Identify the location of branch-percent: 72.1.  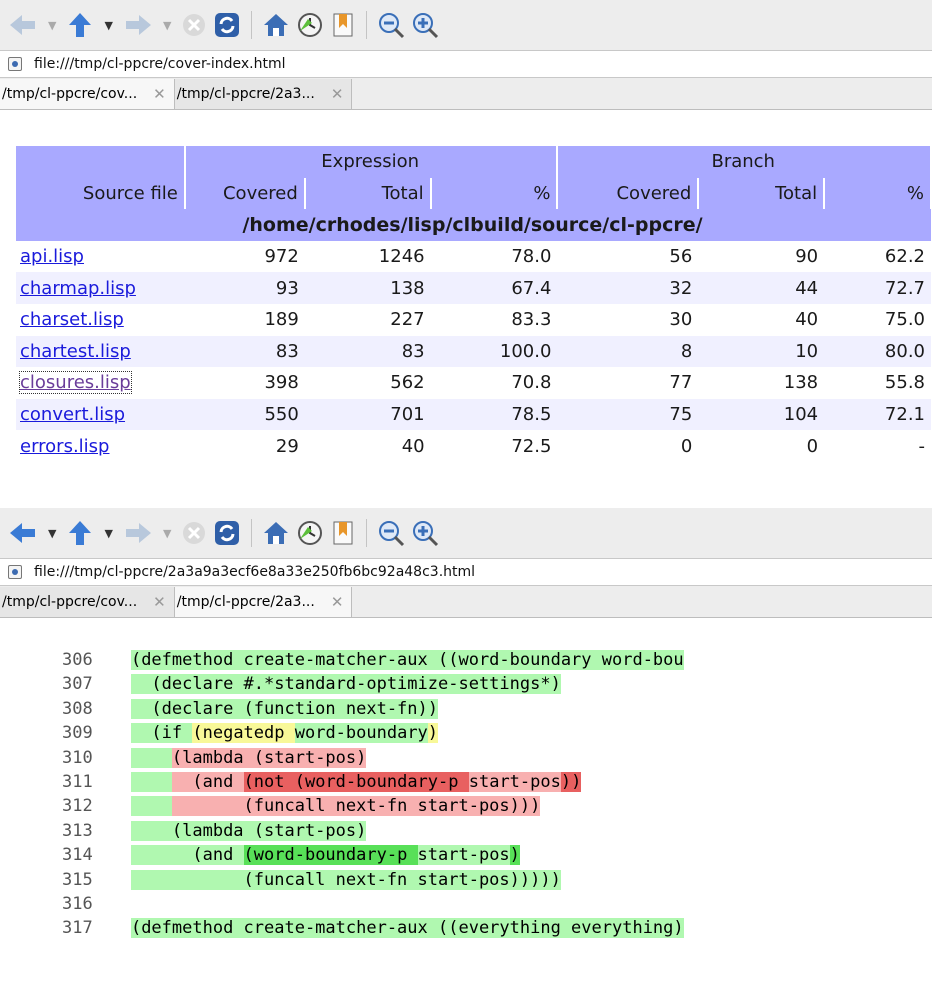
(877, 414).